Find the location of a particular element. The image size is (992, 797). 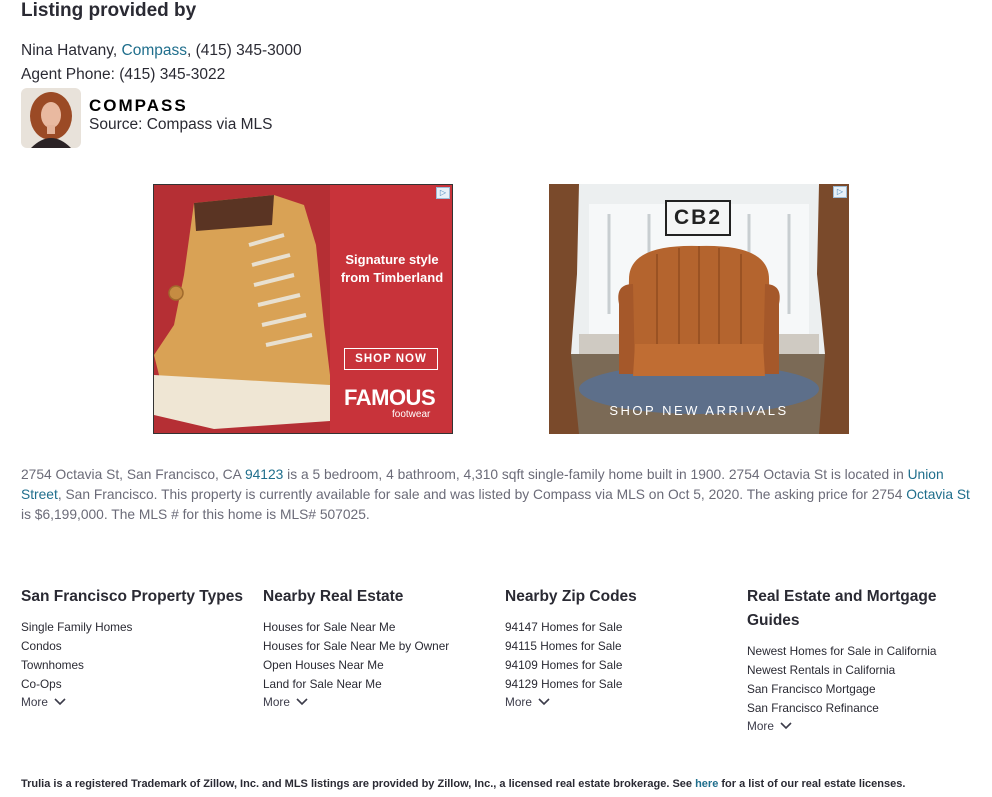

column-link: 94129 Homes for Sale is located at coordinates (620, 684).